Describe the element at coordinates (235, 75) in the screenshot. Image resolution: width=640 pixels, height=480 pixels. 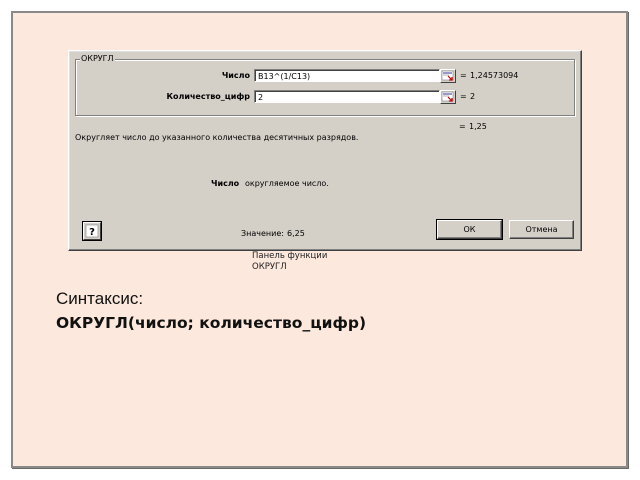
I see `arg-label-number: Число` at that location.